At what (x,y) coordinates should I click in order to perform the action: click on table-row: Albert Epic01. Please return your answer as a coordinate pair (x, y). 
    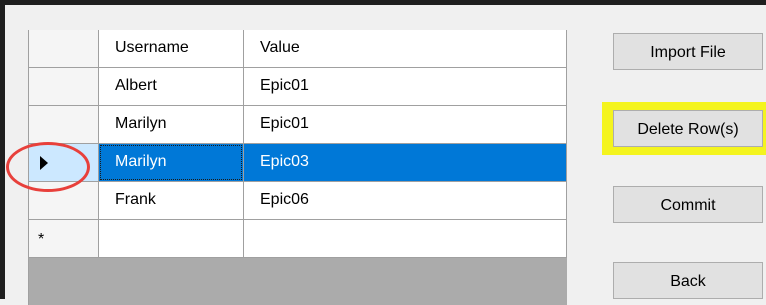
    Looking at the image, I should click on (298, 87).